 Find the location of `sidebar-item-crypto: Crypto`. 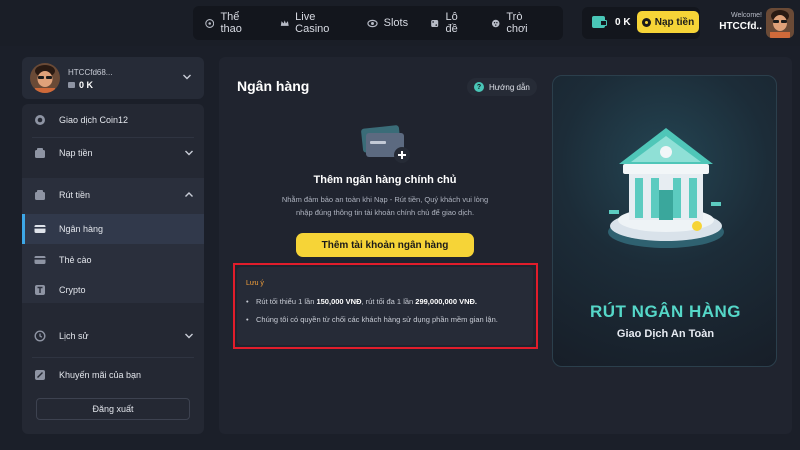

sidebar-item-crypto: Crypto is located at coordinates (113, 290).